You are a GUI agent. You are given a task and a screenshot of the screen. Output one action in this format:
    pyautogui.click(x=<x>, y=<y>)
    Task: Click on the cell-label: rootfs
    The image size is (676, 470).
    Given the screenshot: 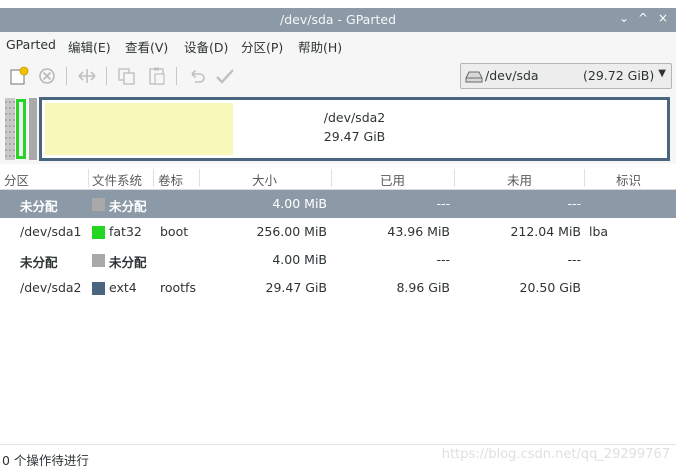 What is the action you would take?
    pyautogui.click(x=178, y=287)
    